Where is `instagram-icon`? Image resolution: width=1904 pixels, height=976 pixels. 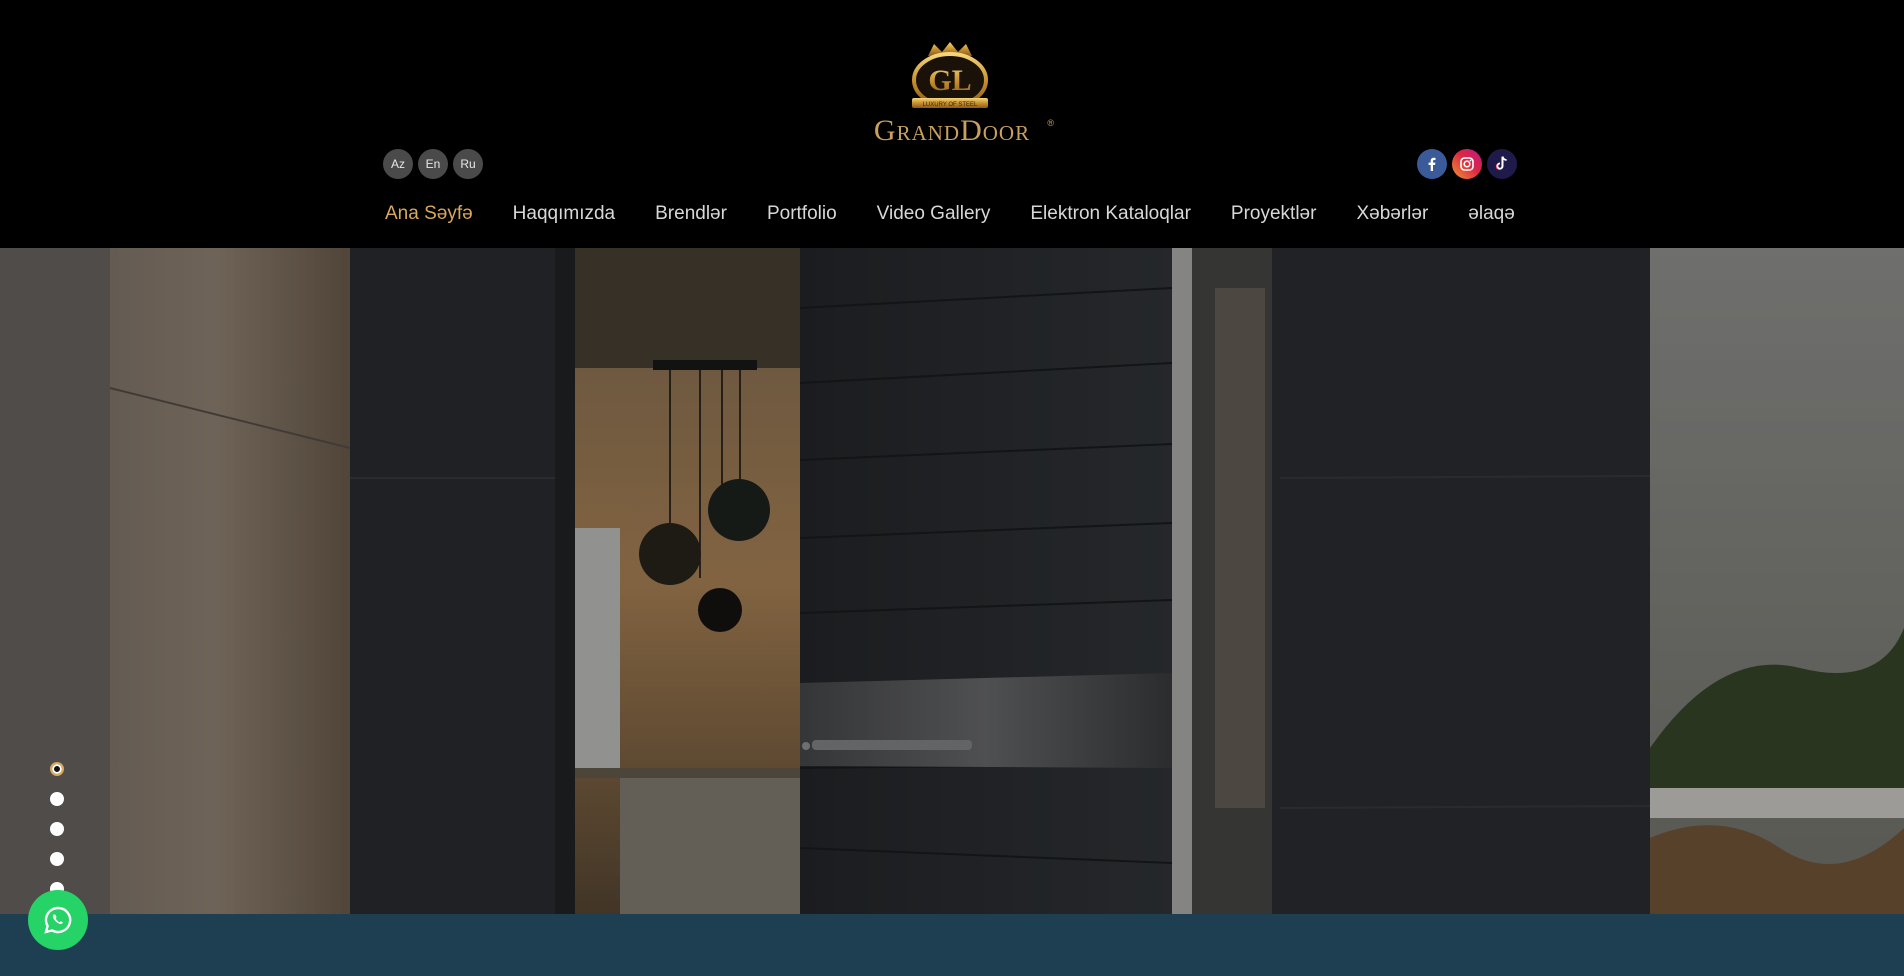
instagram-icon is located at coordinates (1467, 164).